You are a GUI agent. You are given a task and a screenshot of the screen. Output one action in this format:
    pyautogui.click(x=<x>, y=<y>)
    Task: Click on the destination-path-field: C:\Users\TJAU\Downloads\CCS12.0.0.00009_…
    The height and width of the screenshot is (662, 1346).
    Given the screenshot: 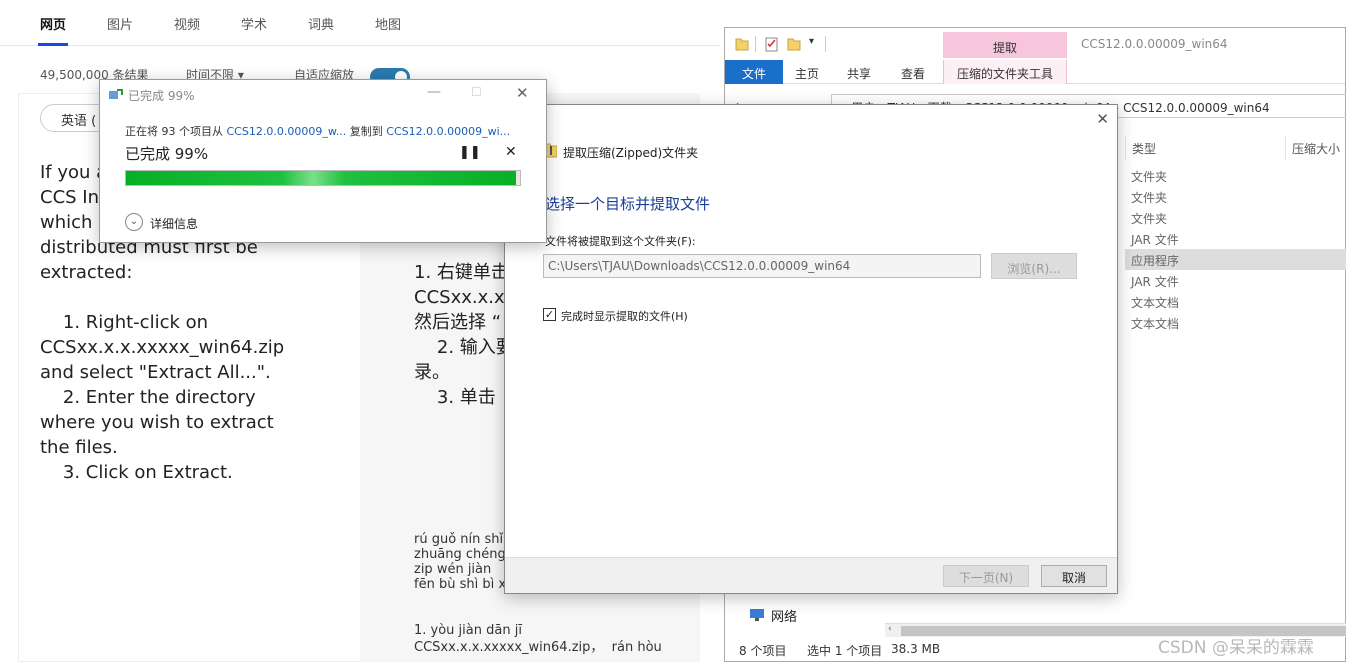 What is the action you would take?
    pyautogui.click(x=762, y=266)
    